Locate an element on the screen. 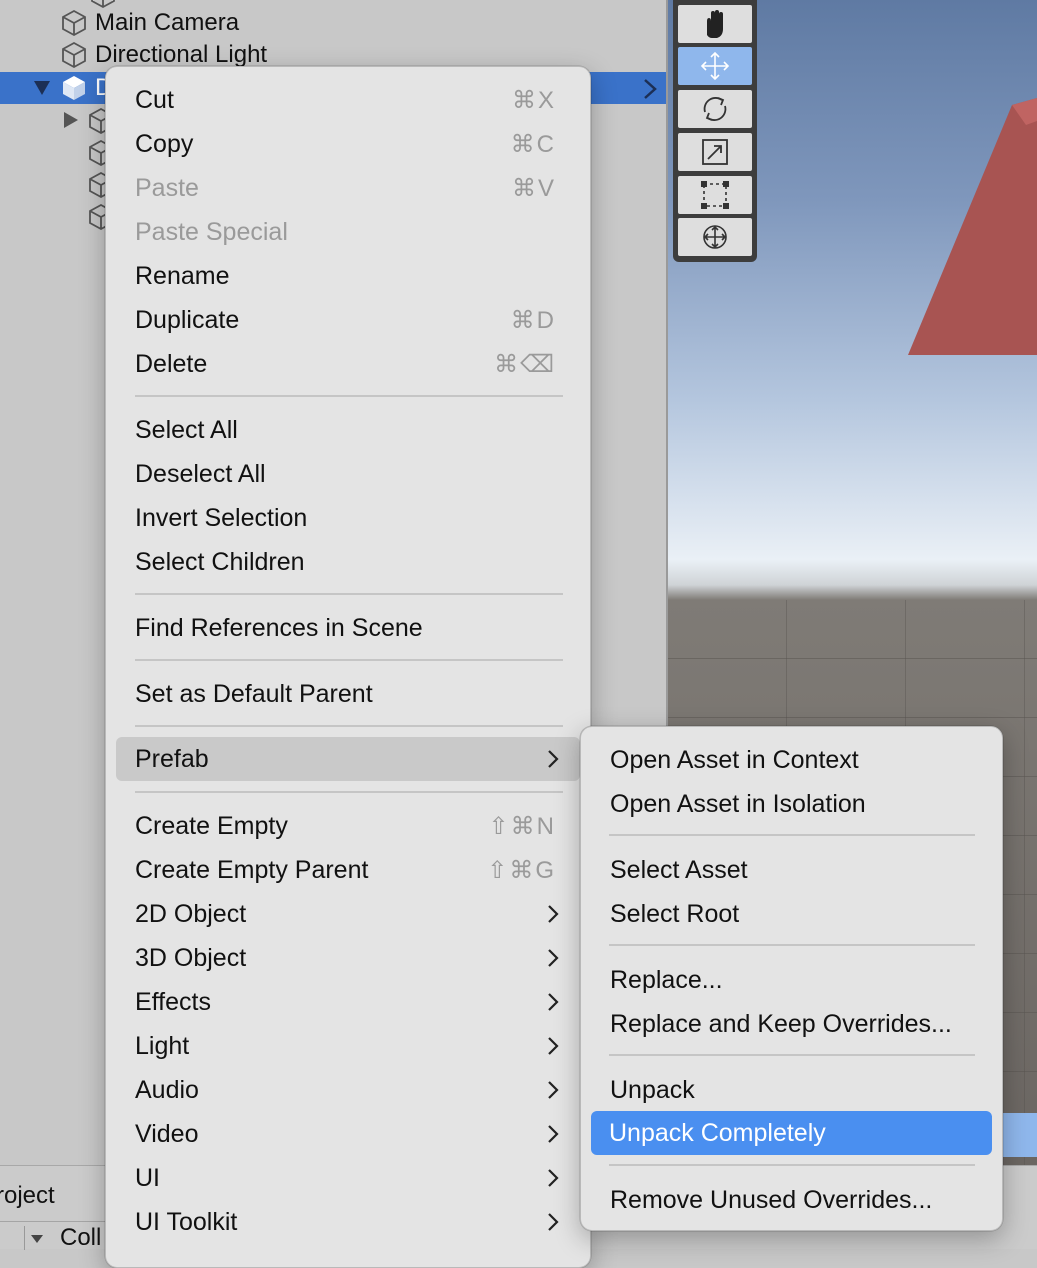  menu-item-label: Create Empty is located at coordinates (211, 826).